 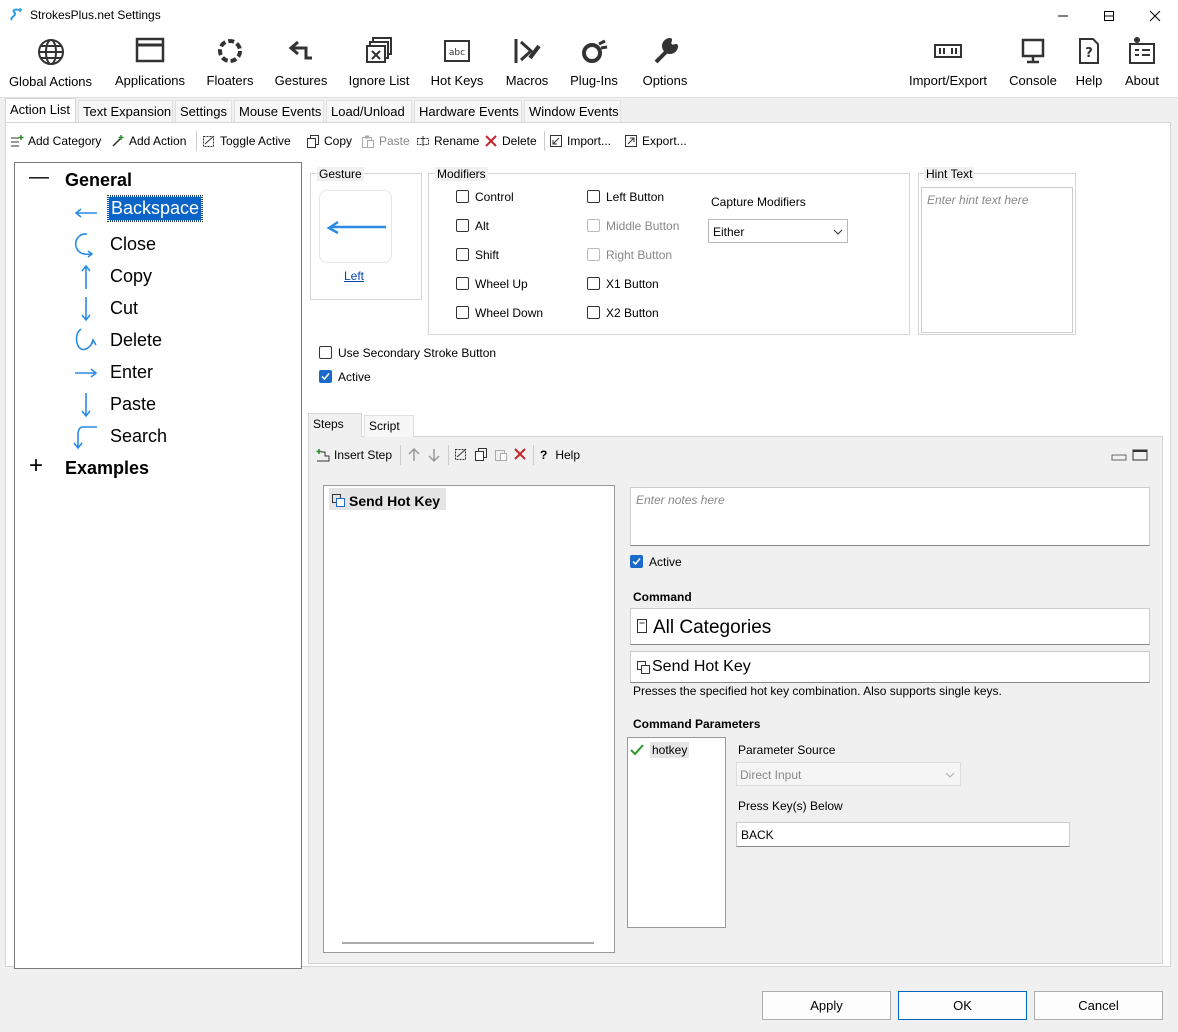 What do you see at coordinates (468, 111) in the screenshot?
I see `tab-hardware-events: Hardware Events` at bounding box center [468, 111].